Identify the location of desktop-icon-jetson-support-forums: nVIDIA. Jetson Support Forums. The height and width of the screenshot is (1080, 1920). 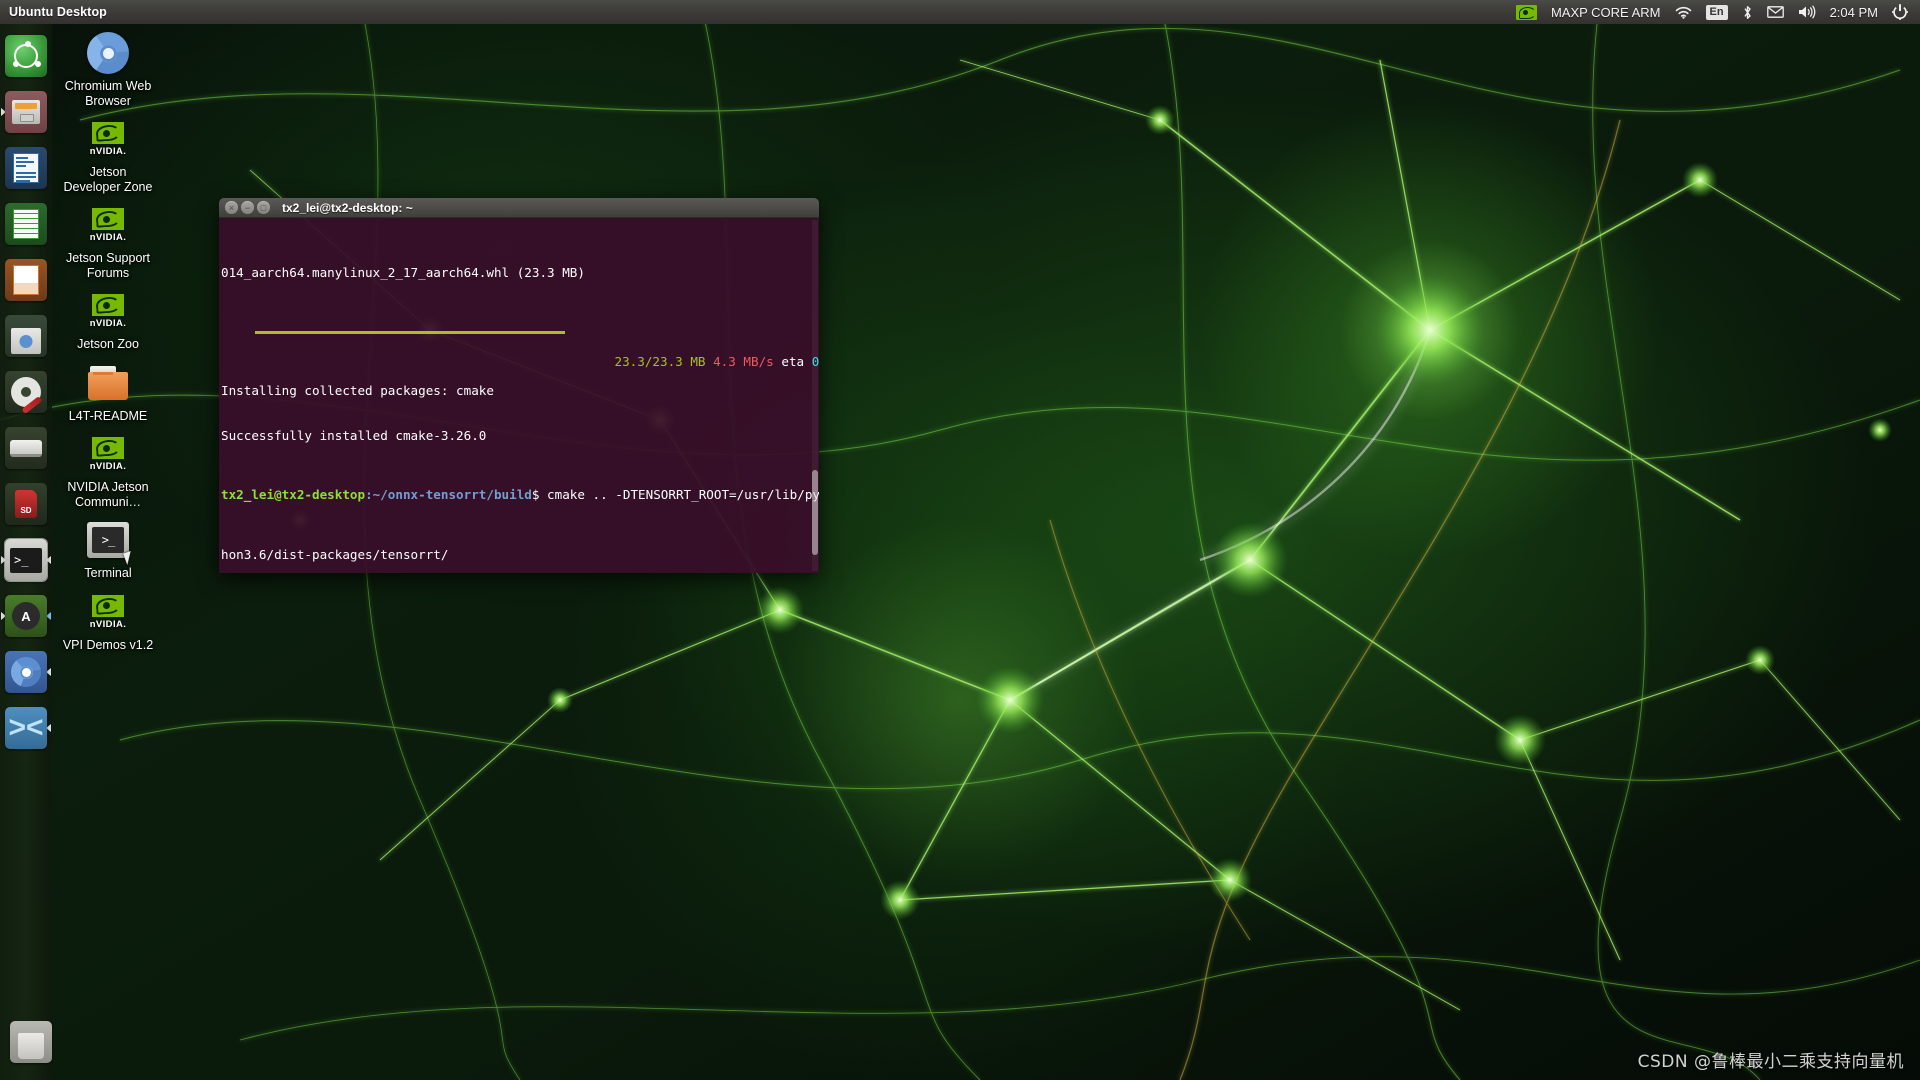
(108, 241).